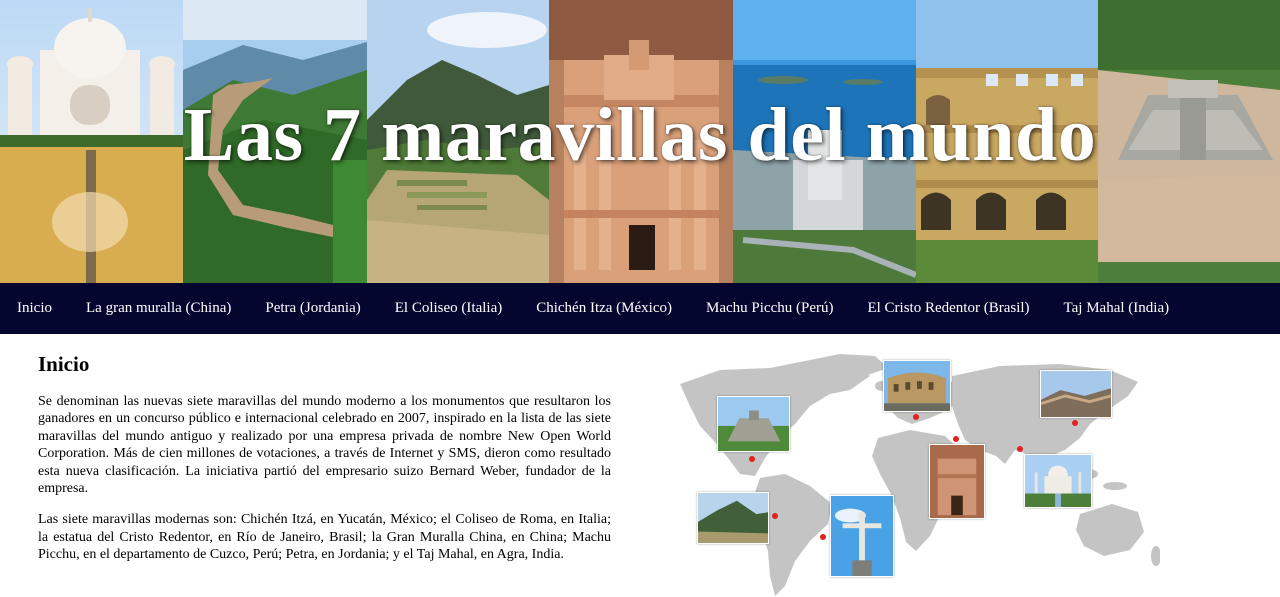  I want to click on nav-item-inicio: Inicio, so click(34, 308).